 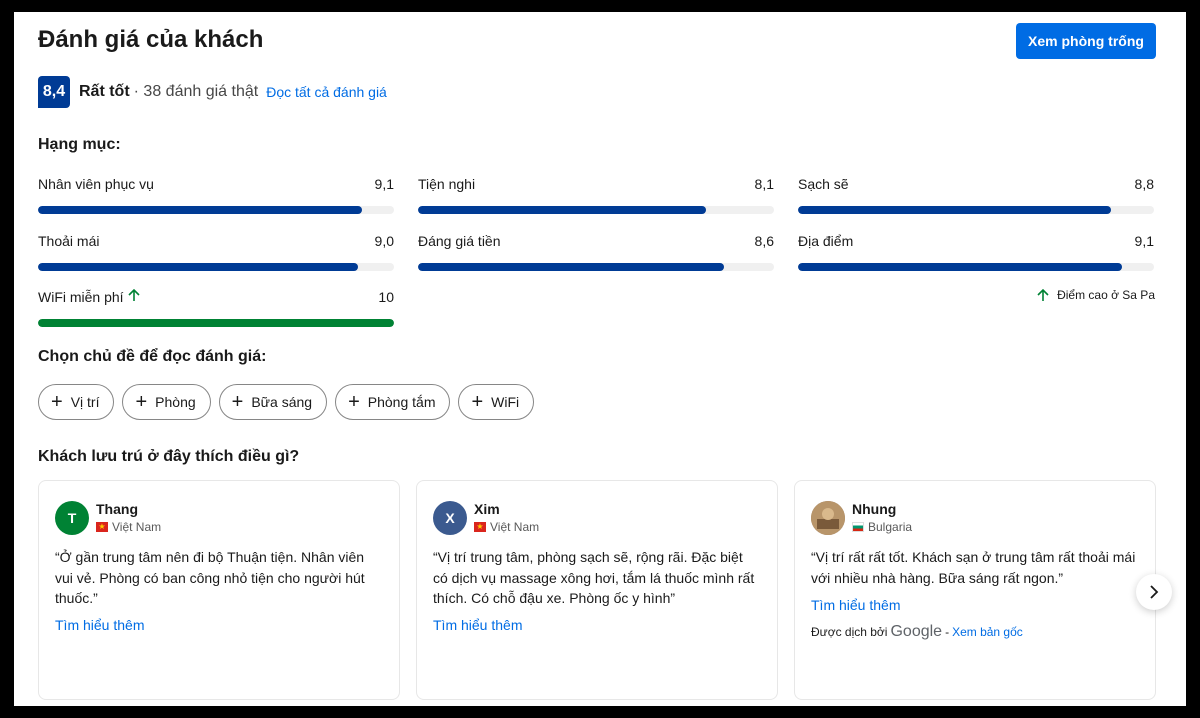 What do you see at coordinates (487, 509) in the screenshot?
I see `reviewer-name: Xim` at bounding box center [487, 509].